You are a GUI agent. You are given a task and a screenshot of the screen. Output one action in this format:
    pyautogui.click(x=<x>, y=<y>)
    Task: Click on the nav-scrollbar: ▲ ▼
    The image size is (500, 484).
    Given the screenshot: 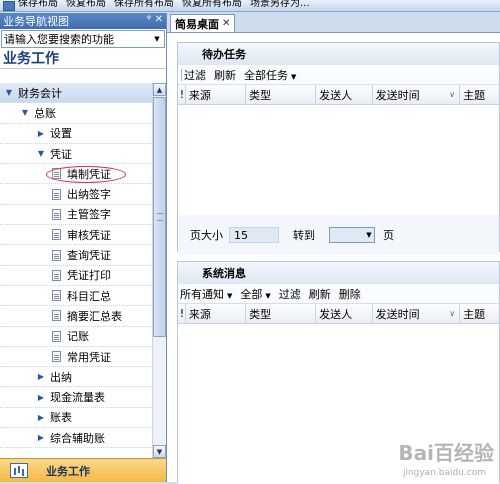 What is the action you would take?
    pyautogui.click(x=159, y=270)
    